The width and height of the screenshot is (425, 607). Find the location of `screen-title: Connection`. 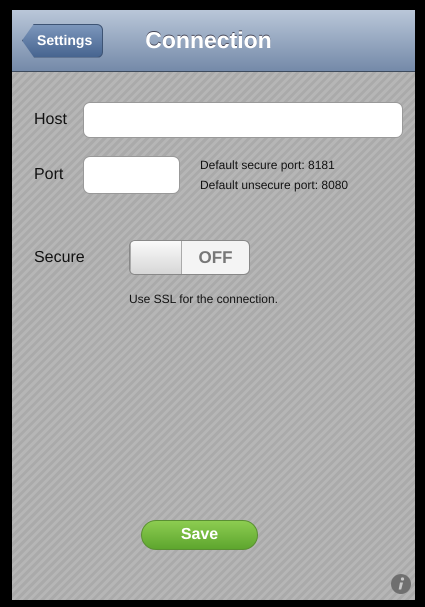

screen-title: Connection is located at coordinates (208, 41).